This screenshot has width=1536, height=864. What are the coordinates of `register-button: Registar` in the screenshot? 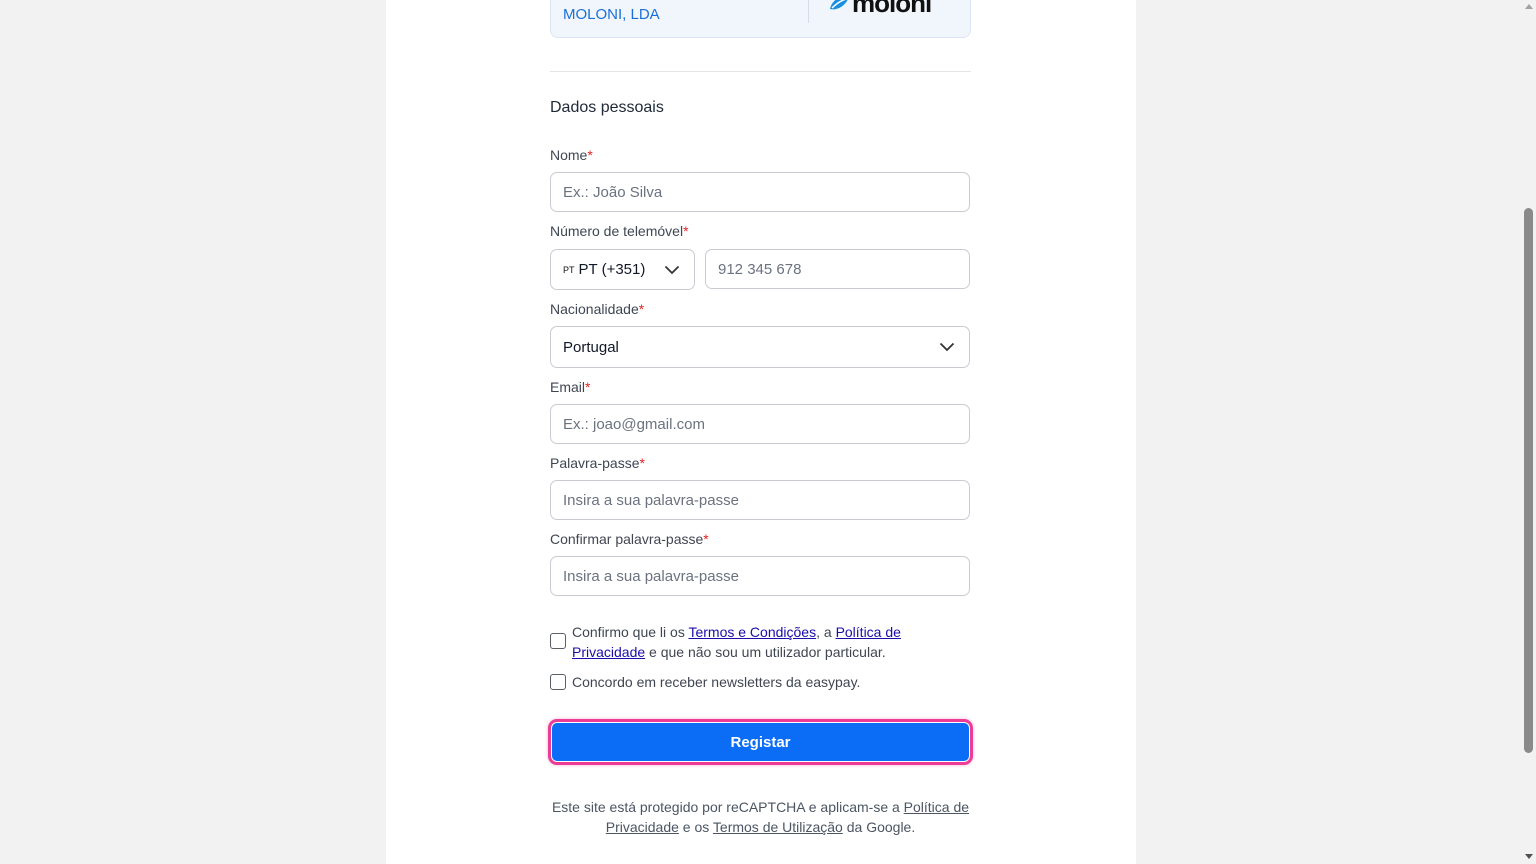 It's located at (760, 742).